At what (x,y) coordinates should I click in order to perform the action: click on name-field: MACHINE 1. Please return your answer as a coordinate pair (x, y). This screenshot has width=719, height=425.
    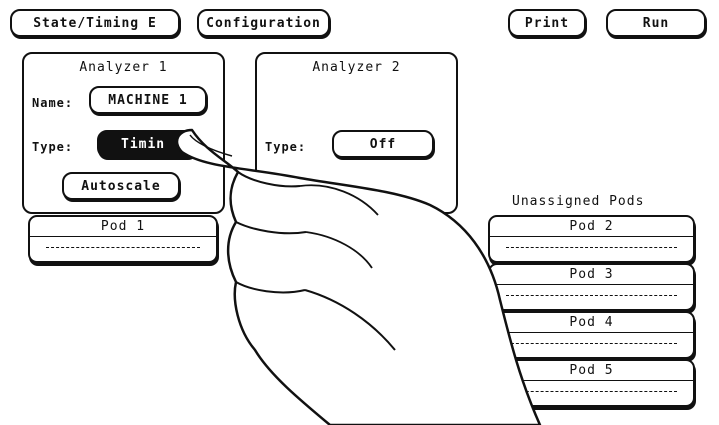
    Looking at the image, I should click on (148, 100).